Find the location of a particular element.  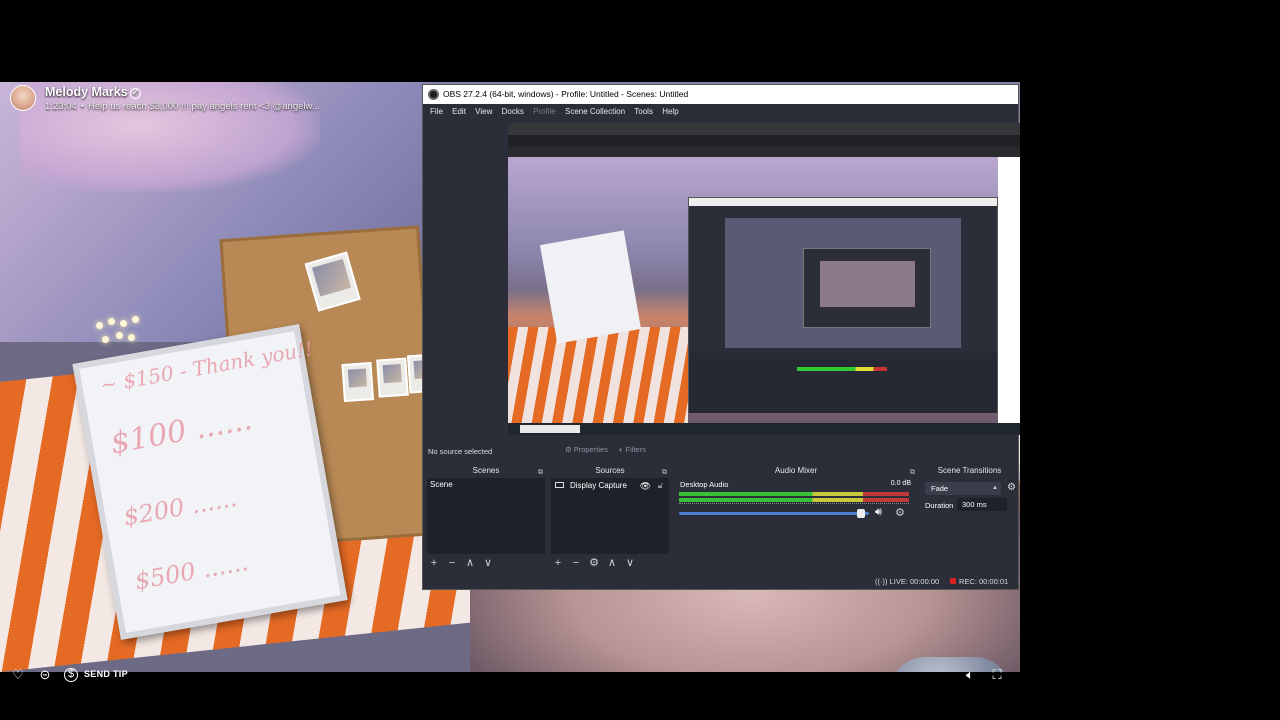

scenes-toolbar: + − ∧ ∨ is located at coordinates (486, 563).